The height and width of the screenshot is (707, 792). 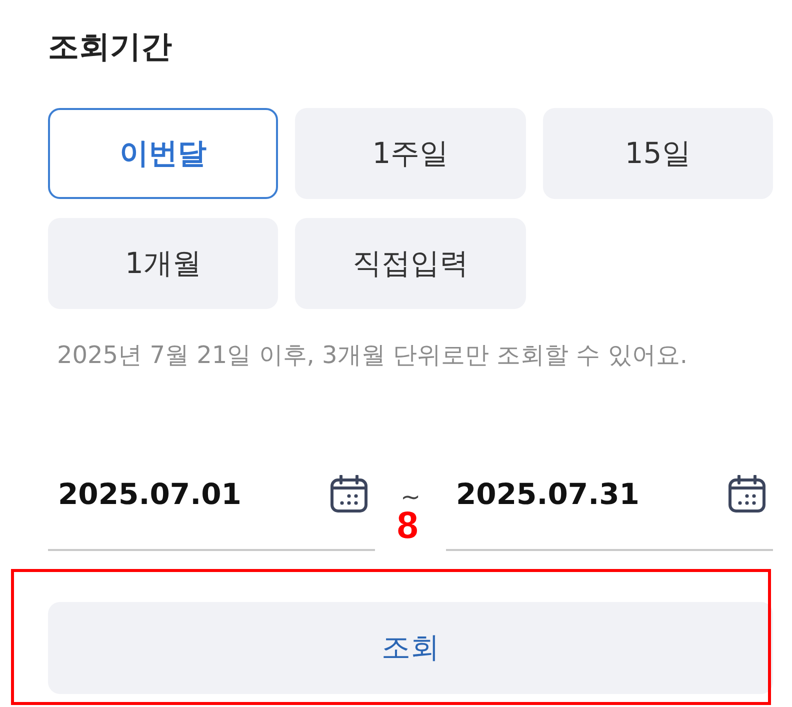 I want to click on search-button: 조회, so click(x=410, y=648).